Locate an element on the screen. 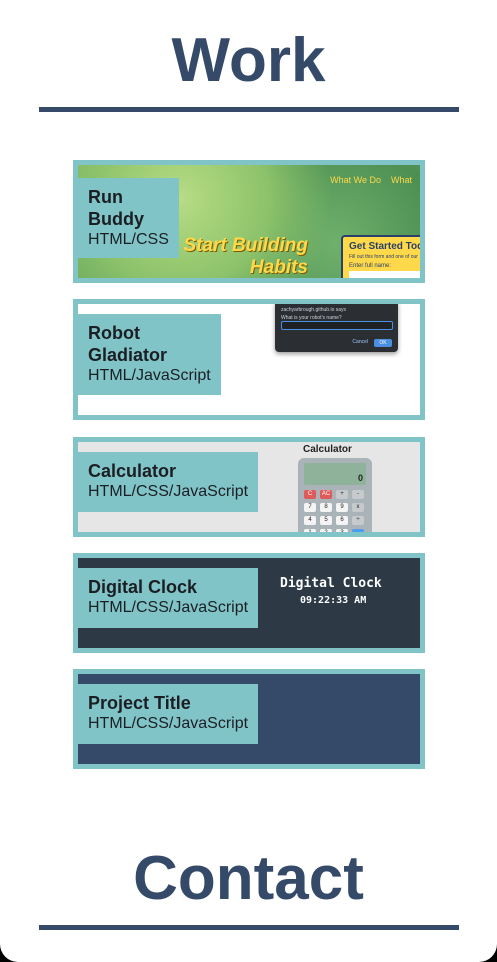  run-buddy-form-text: Fill out this form and one of our is located at coordinates (383, 257).